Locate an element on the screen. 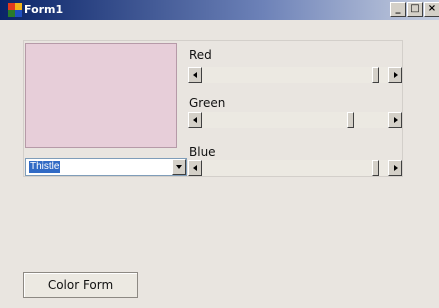 This screenshot has height=308, width=439. green-scroll-left-button is located at coordinates (195, 120).